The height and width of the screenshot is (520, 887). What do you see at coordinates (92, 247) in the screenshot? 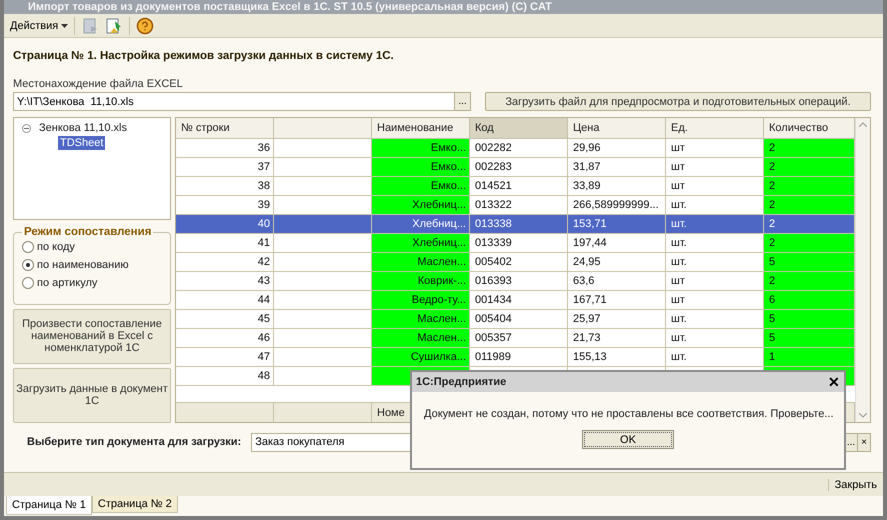
I see `radio-option: по коду` at bounding box center [92, 247].